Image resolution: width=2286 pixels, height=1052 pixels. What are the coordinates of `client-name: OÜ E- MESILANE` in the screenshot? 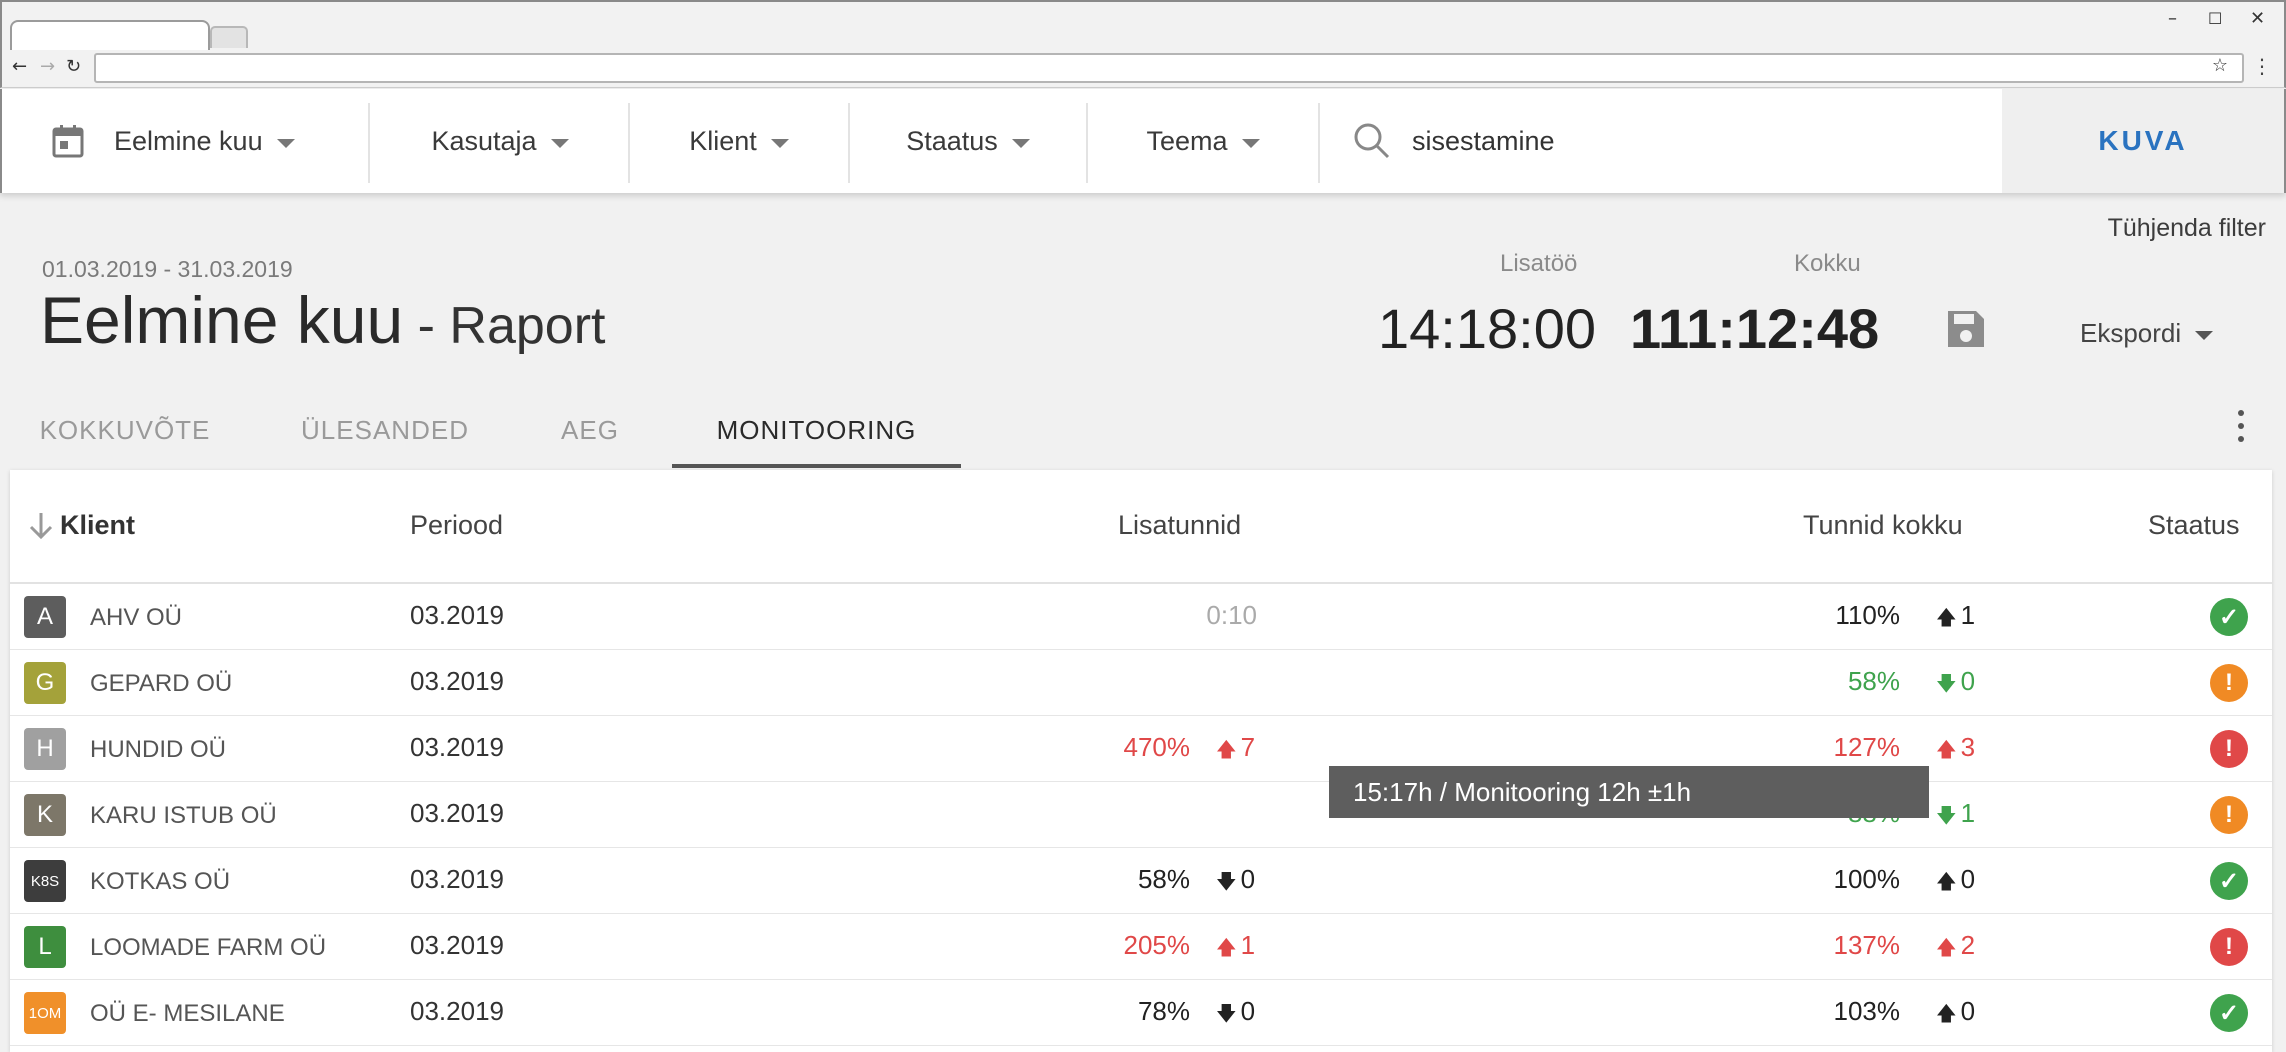 It's located at (187, 1014).